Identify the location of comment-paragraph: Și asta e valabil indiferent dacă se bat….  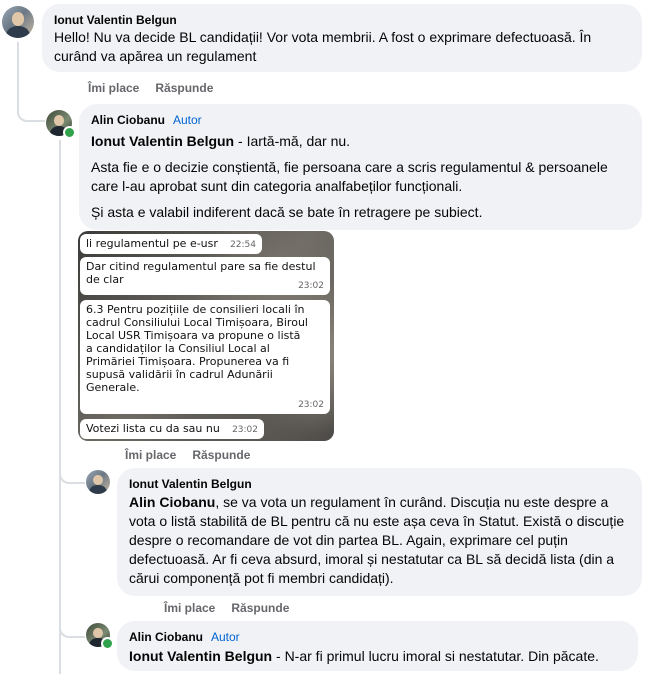
(287, 212).